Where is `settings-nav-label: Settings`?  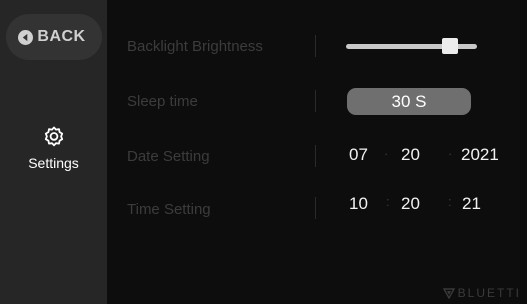 settings-nav-label: Settings is located at coordinates (53, 163).